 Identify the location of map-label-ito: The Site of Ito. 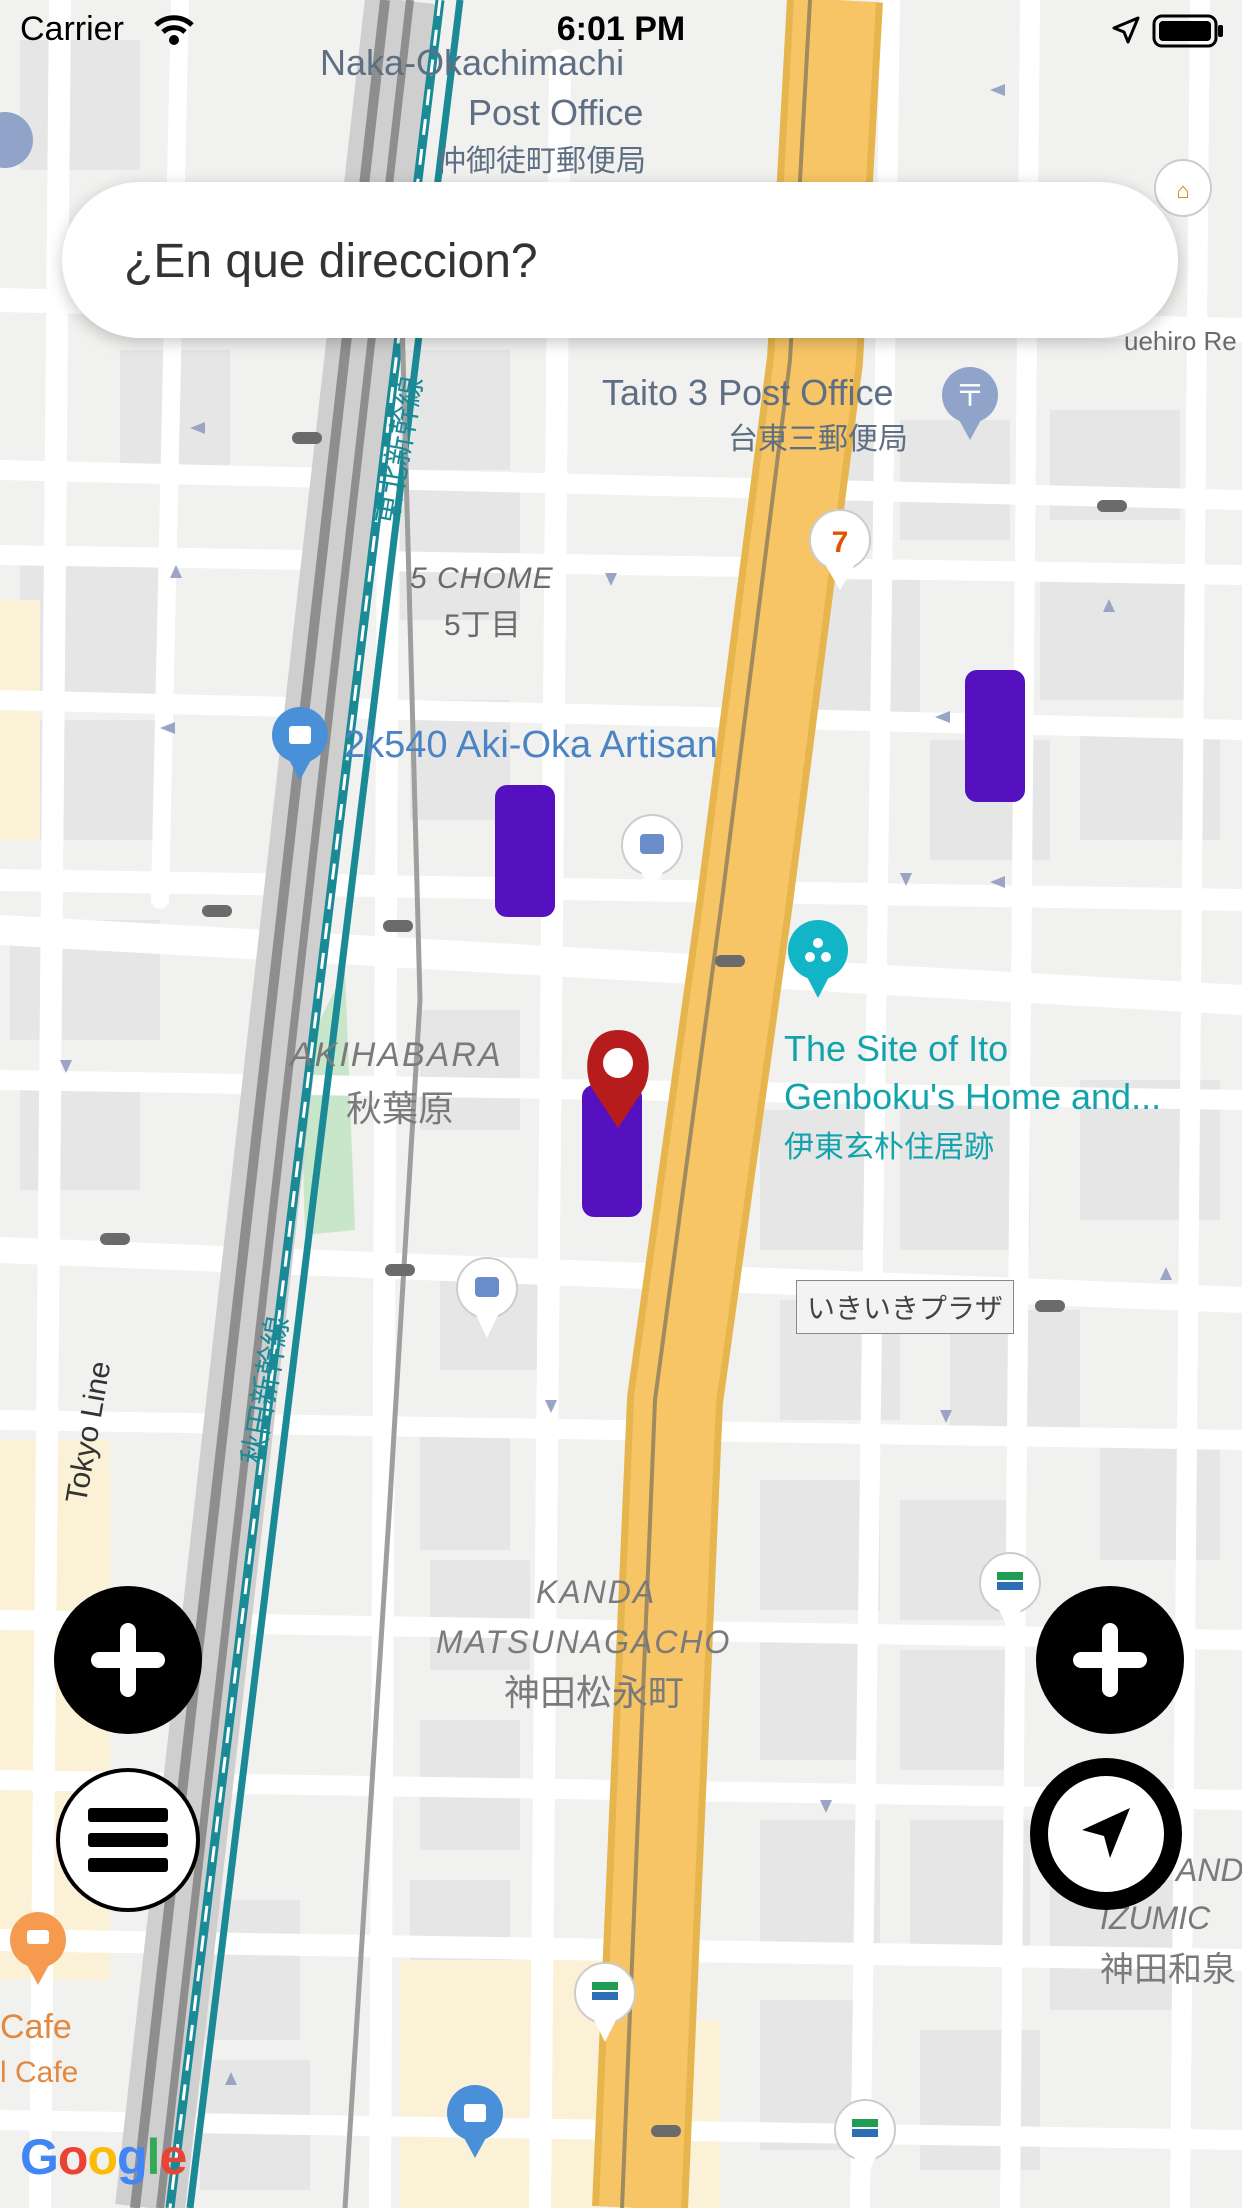
(896, 1048).